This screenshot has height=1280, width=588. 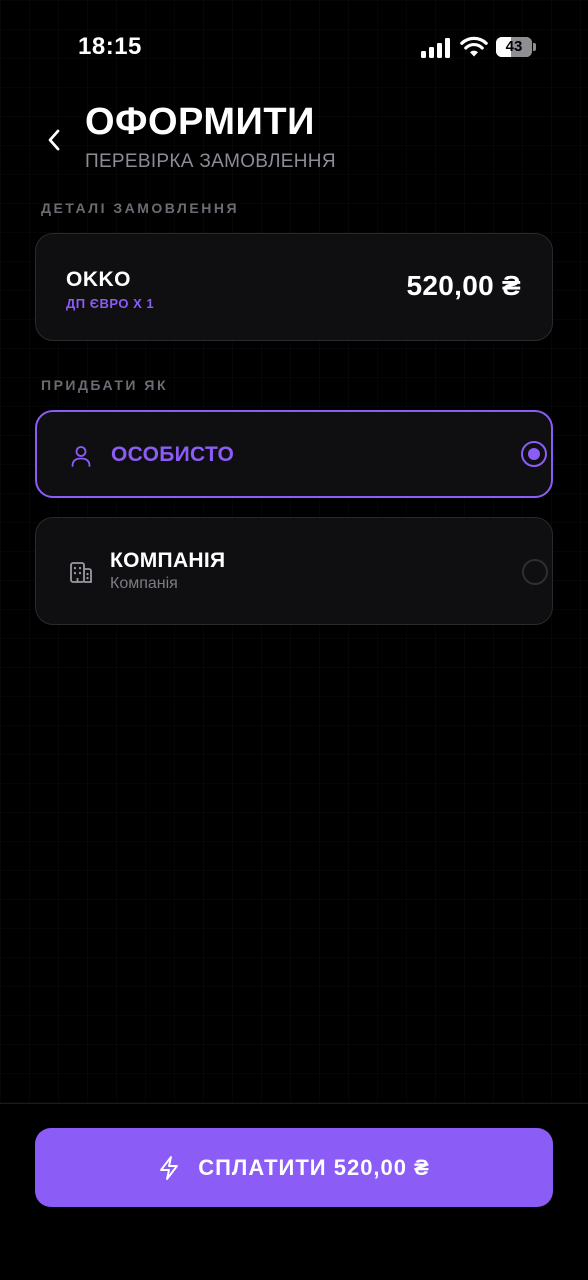 I want to click on lightning-icon, so click(x=169, y=1167).